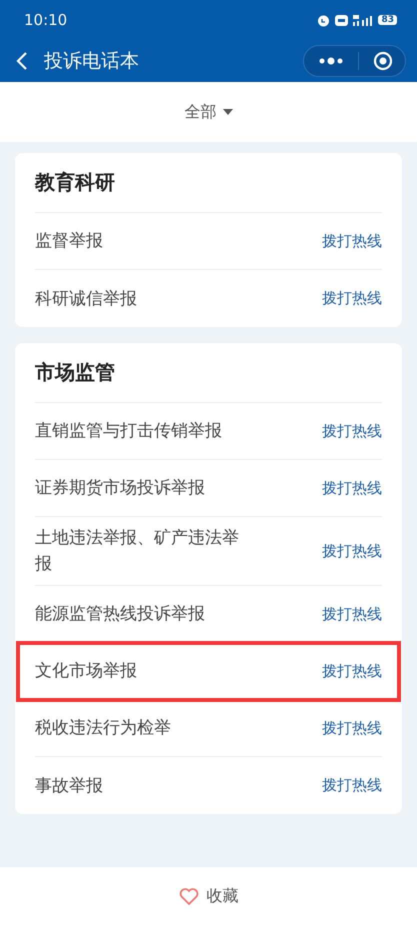 The height and width of the screenshot is (925, 417). I want to click on favorite-button: 收藏, so click(208, 896).